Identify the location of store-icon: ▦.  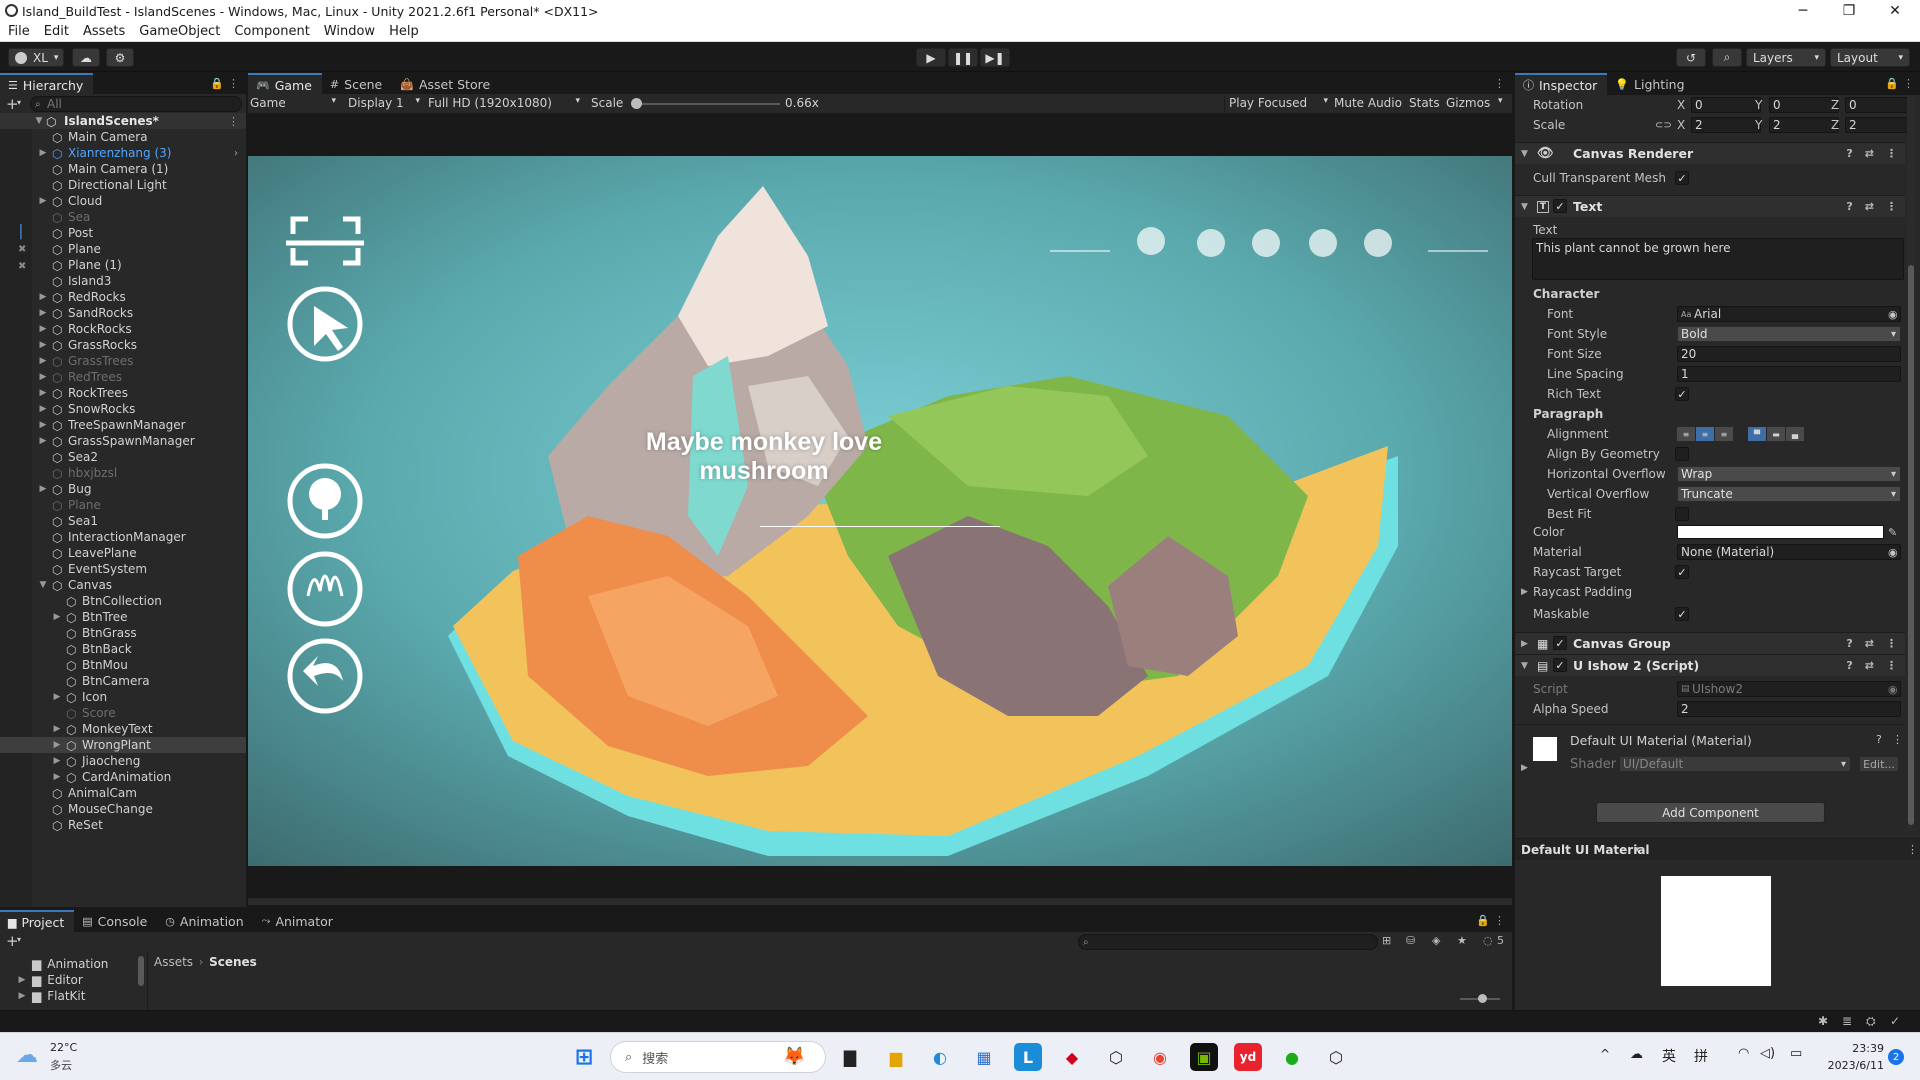
(984, 1057).